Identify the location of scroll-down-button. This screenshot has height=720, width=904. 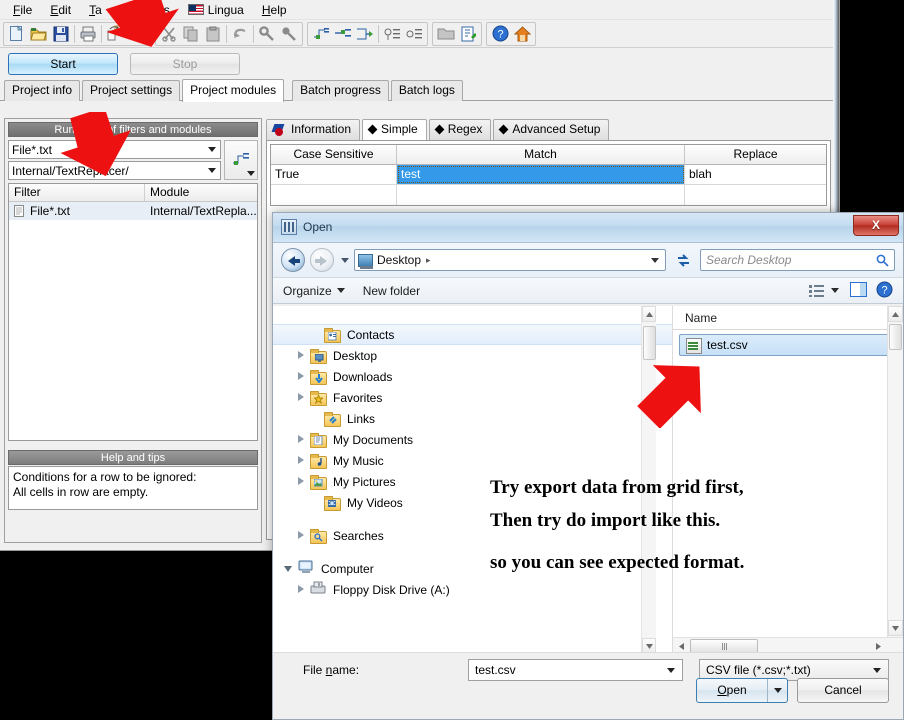
(895, 628).